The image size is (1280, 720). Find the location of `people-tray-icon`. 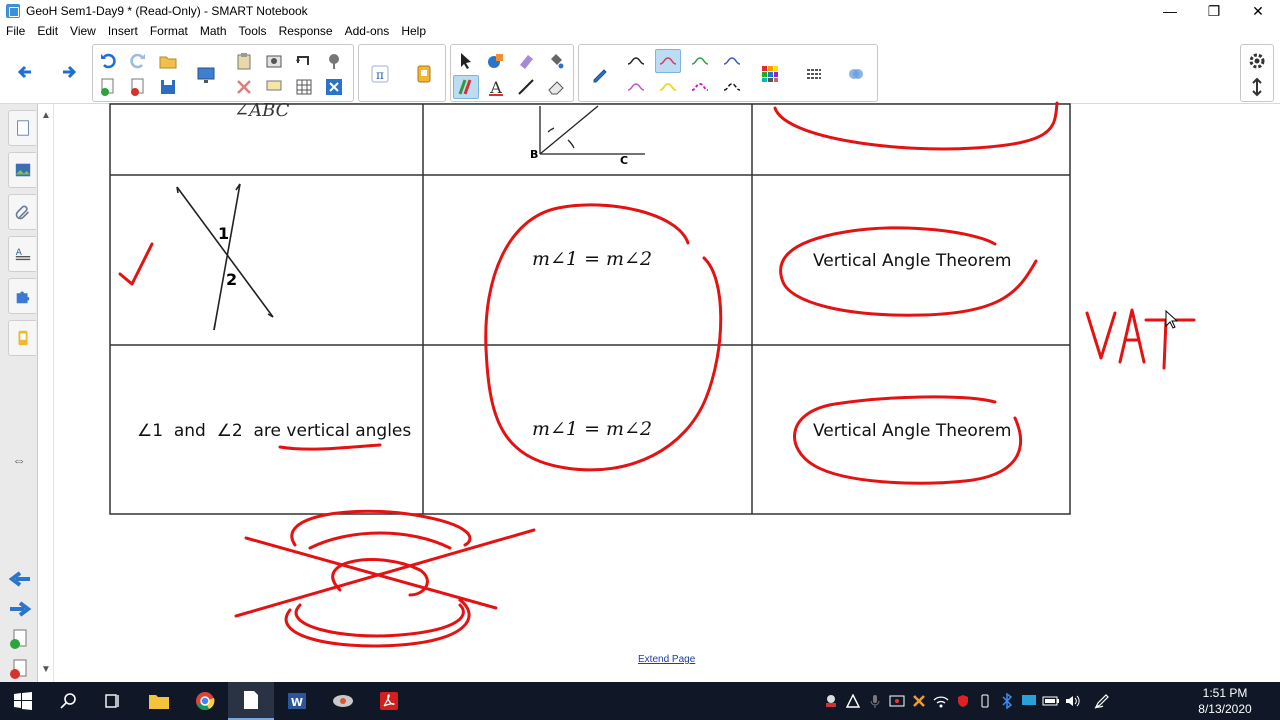

people-tray-icon is located at coordinates (831, 701).